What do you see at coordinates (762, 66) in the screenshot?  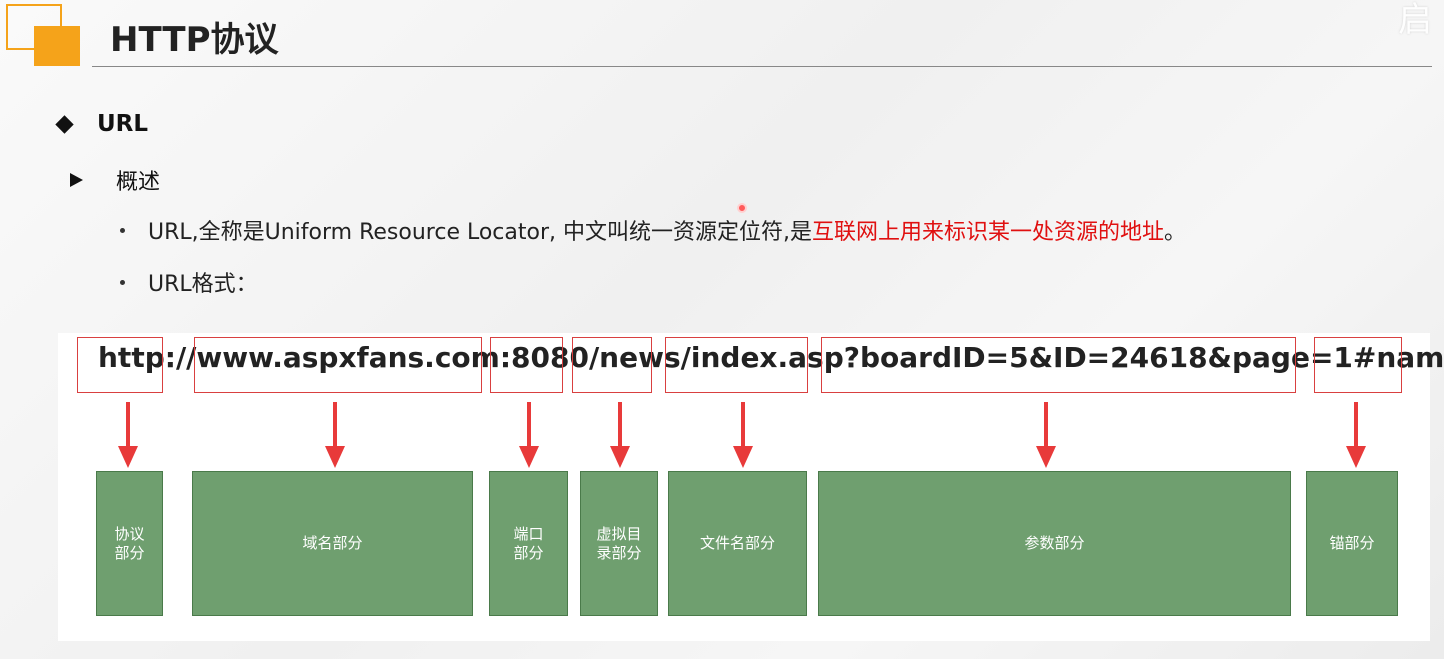 I see `title-divider` at bounding box center [762, 66].